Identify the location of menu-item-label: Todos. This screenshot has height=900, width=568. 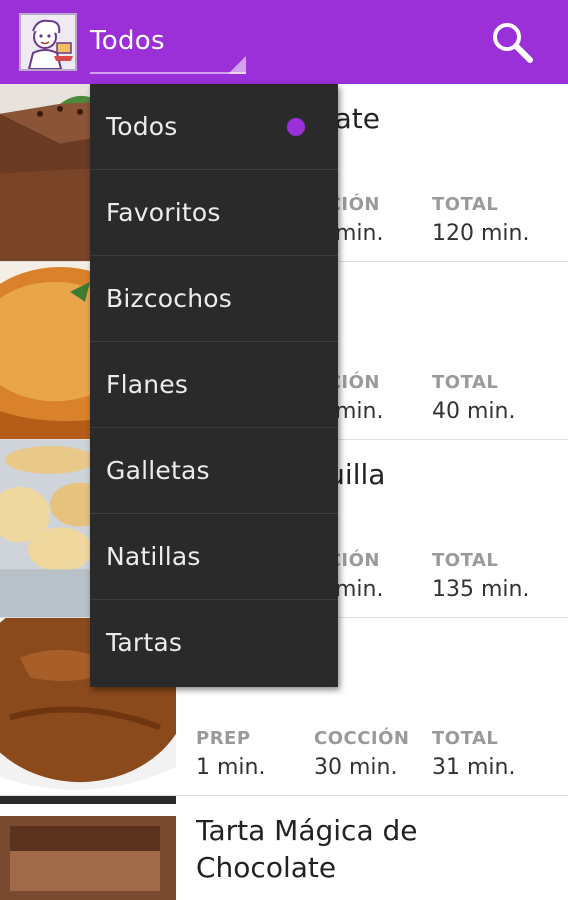
(142, 126).